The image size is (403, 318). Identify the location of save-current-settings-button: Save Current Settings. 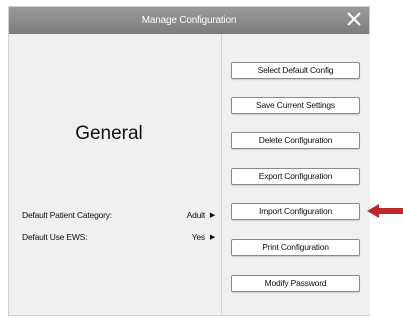
(295, 105).